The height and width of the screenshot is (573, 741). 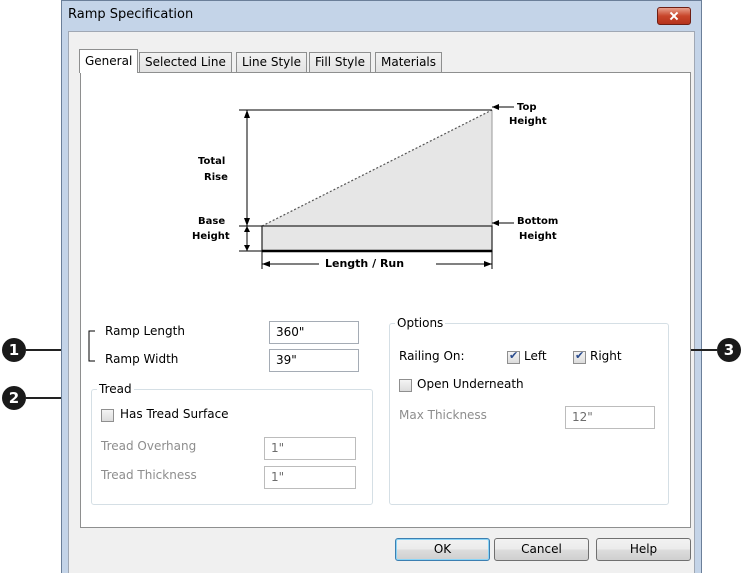 I want to click on base-height-label-1: Base, so click(x=212, y=221).